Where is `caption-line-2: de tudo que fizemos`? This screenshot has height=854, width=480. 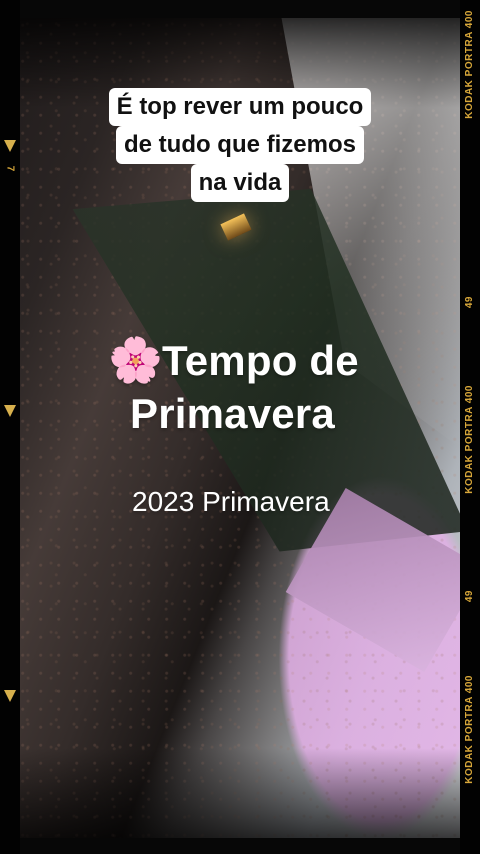
caption-line-2: de tudo que fizemos is located at coordinates (239, 145).